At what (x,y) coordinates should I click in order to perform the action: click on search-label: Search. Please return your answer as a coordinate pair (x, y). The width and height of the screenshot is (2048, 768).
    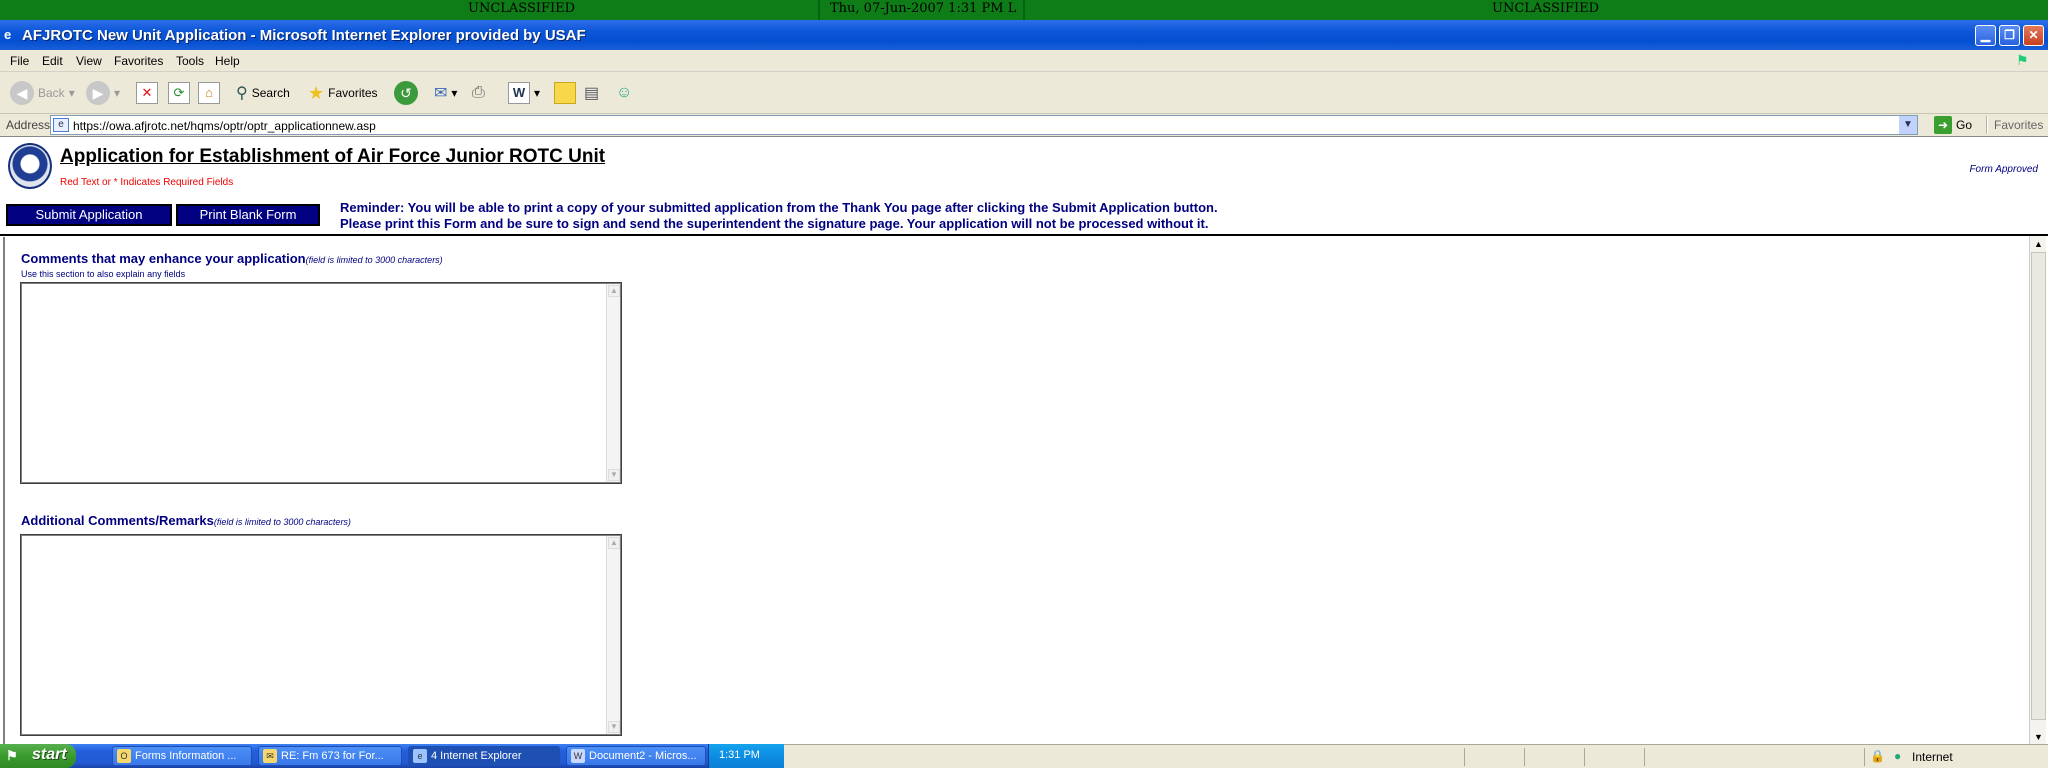
    Looking at the image, I should click on (270, 93).